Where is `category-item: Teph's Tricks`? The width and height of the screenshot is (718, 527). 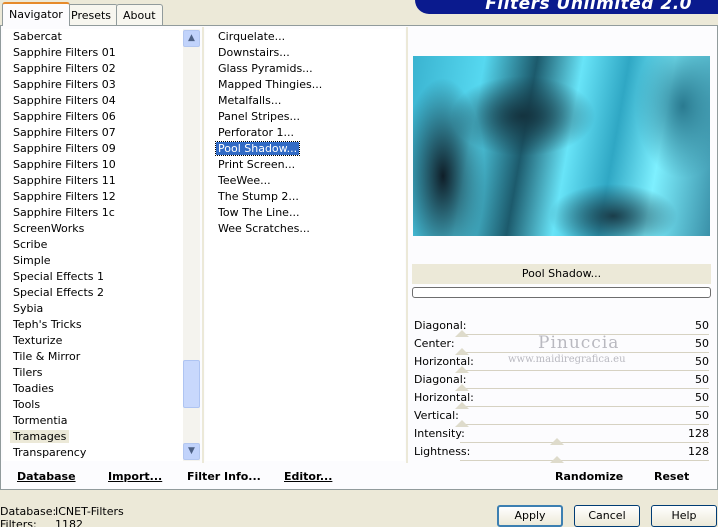
category-item: Teph's Tricks is located at coordinates (93, 325).